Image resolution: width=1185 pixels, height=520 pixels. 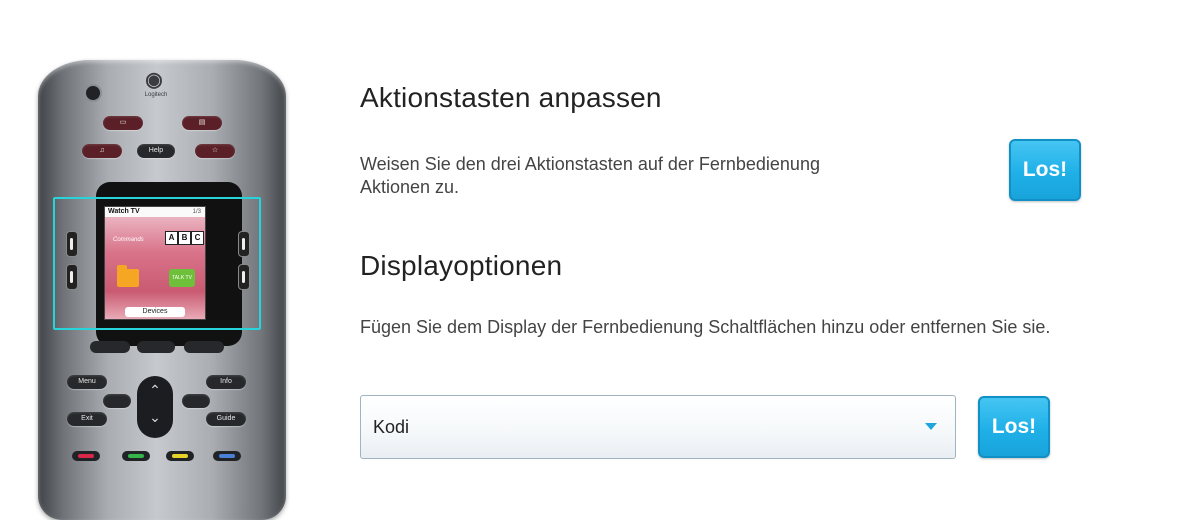 What do you see at coordinates (658, 427) in the screenshot?
I see `display-options-select: Kodi` at bounding box center [658, 427].